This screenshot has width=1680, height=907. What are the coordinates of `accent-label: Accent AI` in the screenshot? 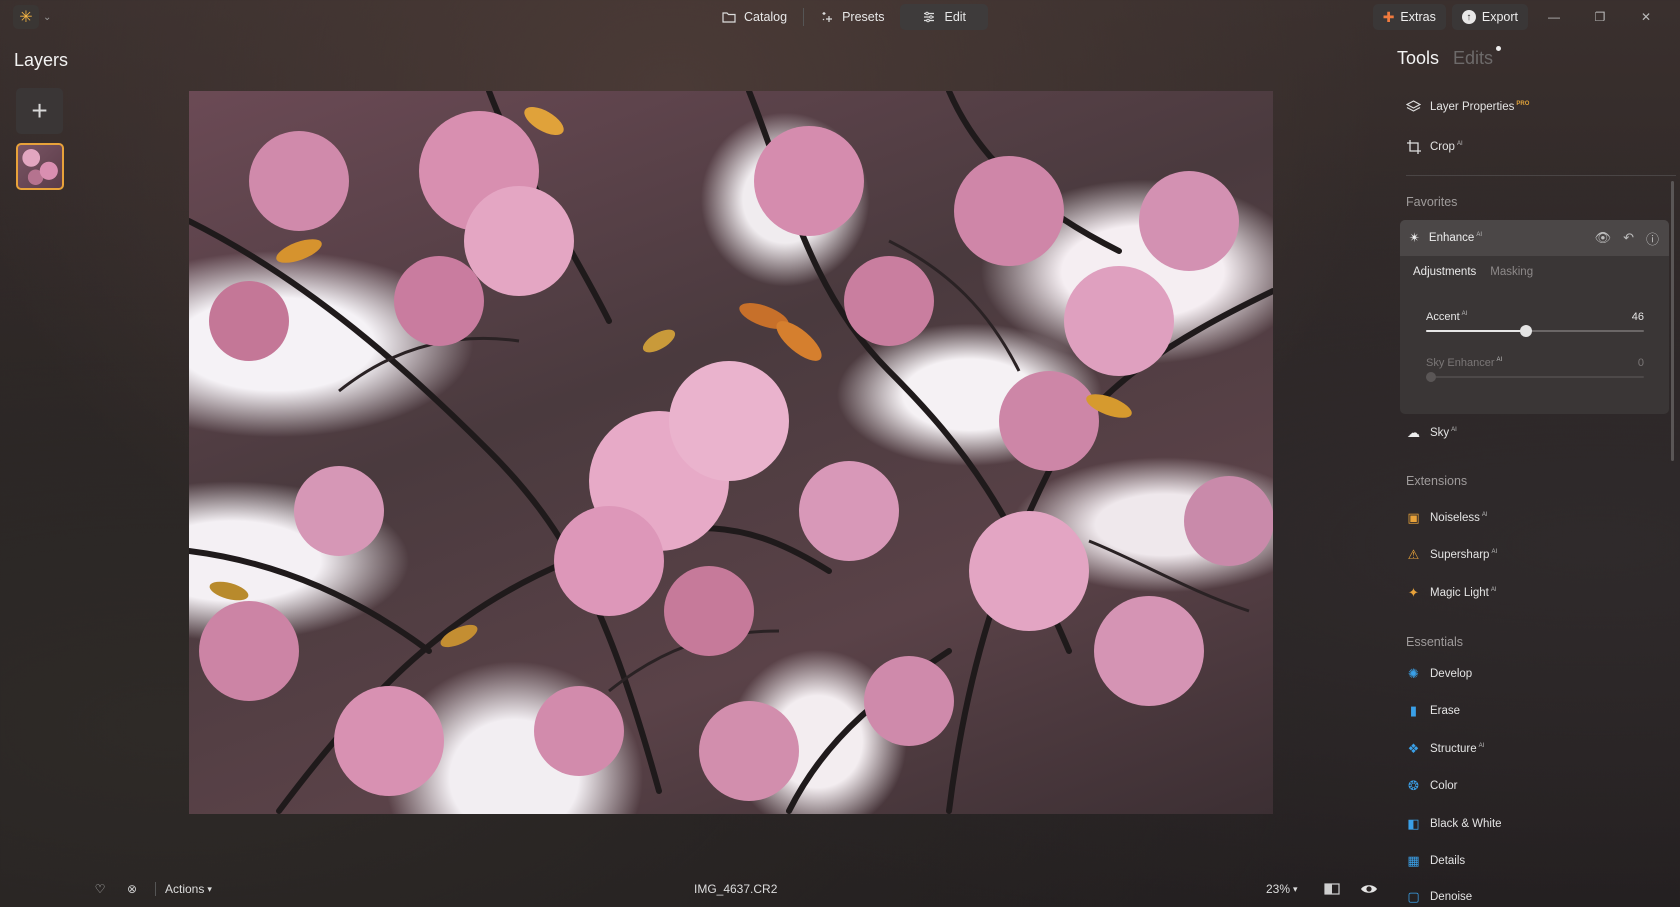 It's located at (1446, 317).